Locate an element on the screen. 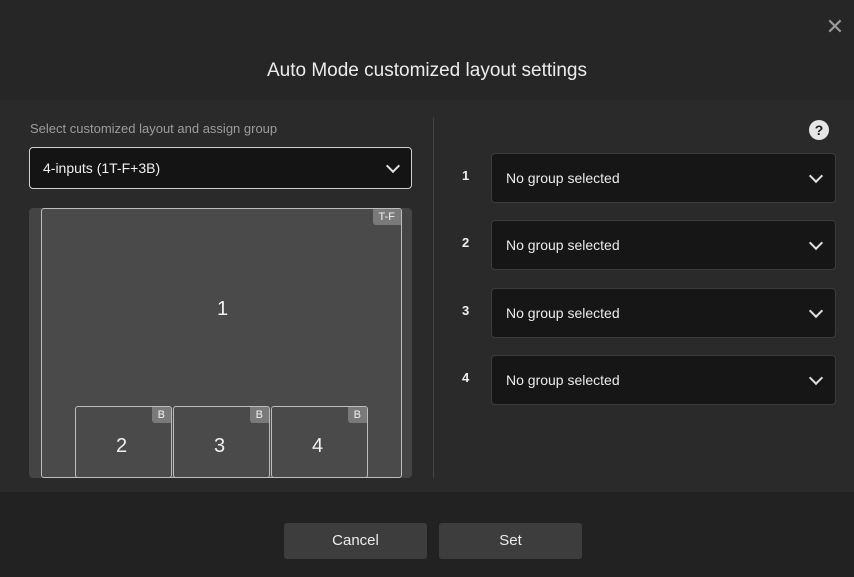  tile-number: 4 is located at coordinates (318, 446).